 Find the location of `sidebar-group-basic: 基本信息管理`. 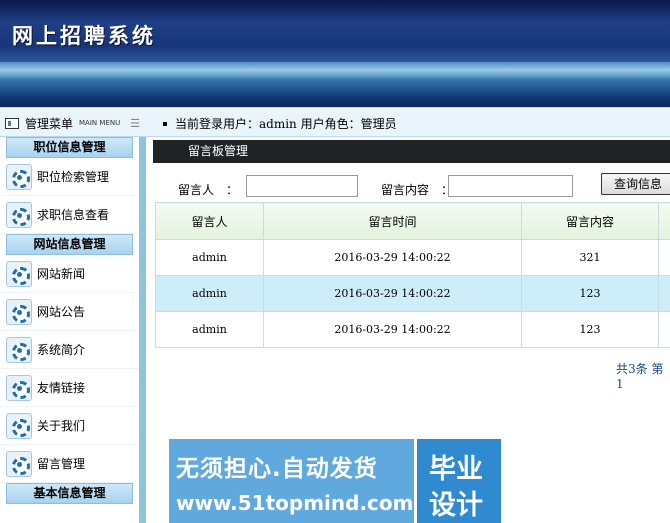

sidebar-group-basic: 基本信息管理 is located at coordinates (69, 493).